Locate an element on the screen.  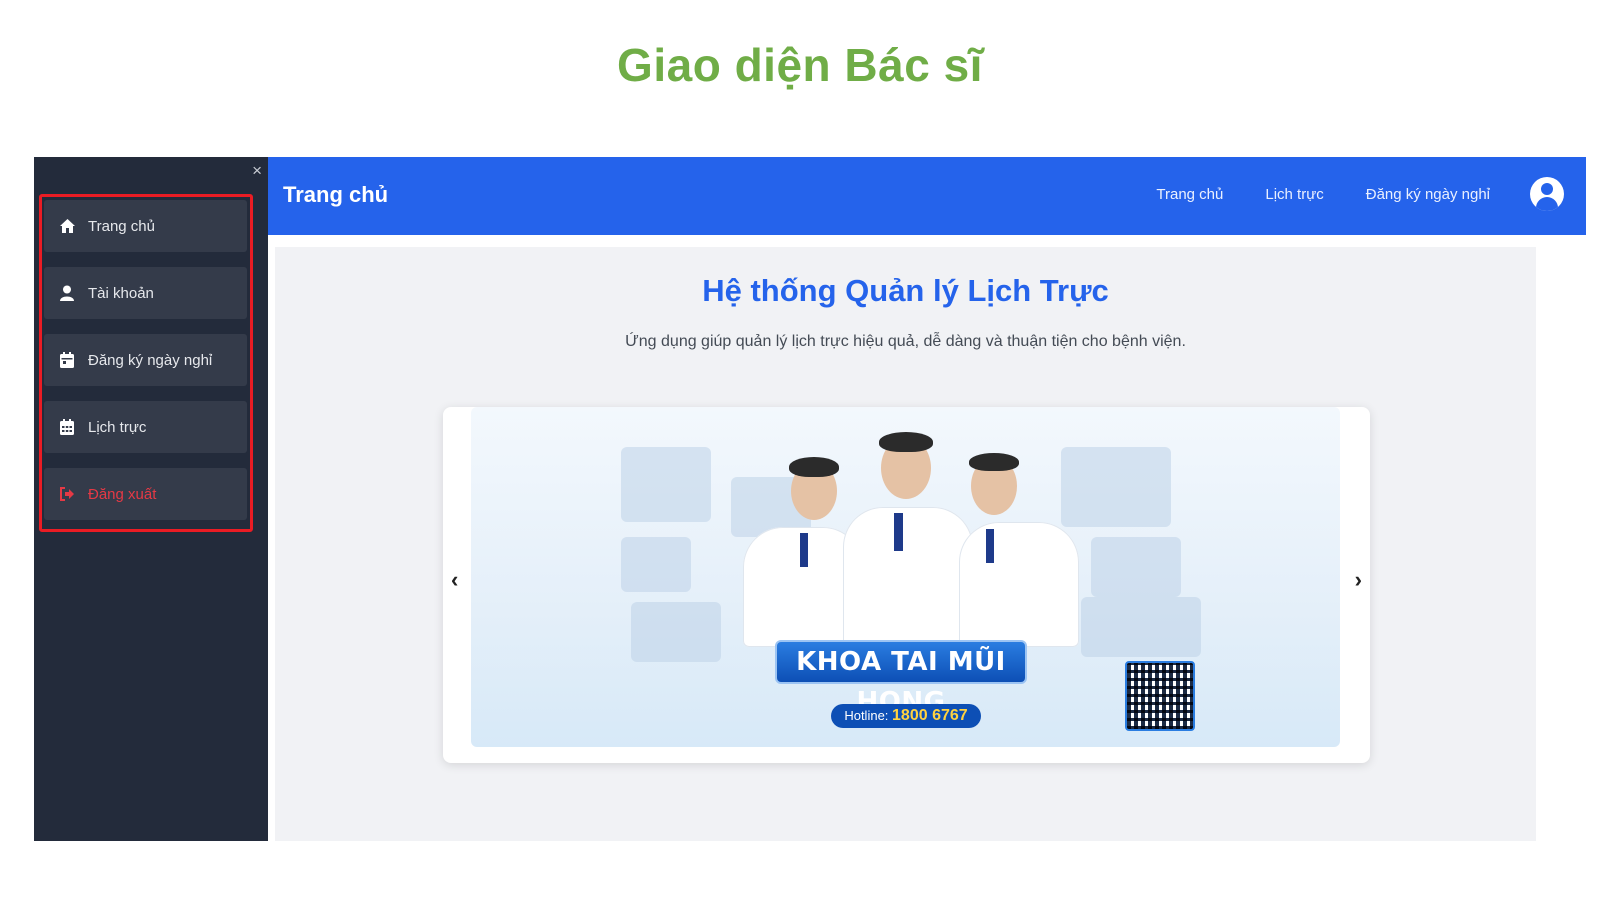
nav-link-schedule: Lịch trực is located at coordinates (1294, 194).